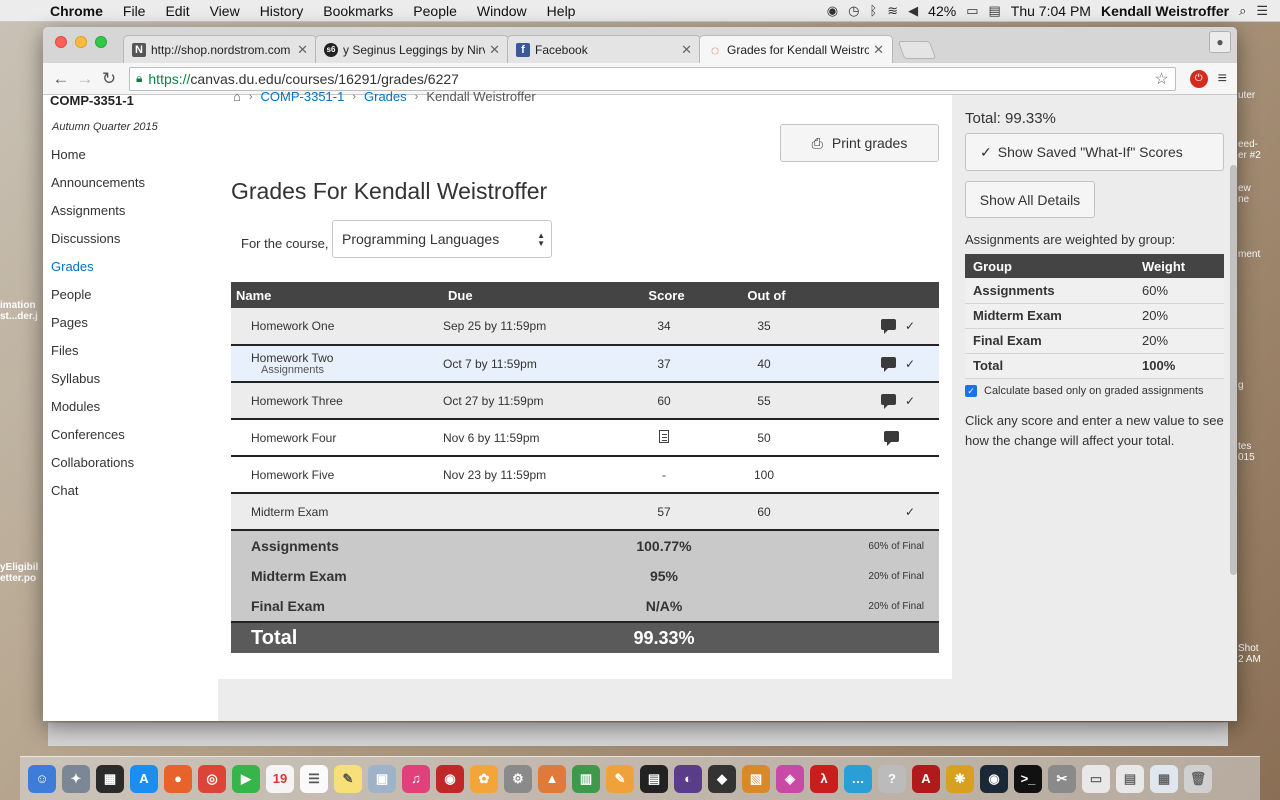  What do you see at coordinates (382, 778) in the screenshot?
I see `preview-icon: ▣` at bounding box center [382, 778].